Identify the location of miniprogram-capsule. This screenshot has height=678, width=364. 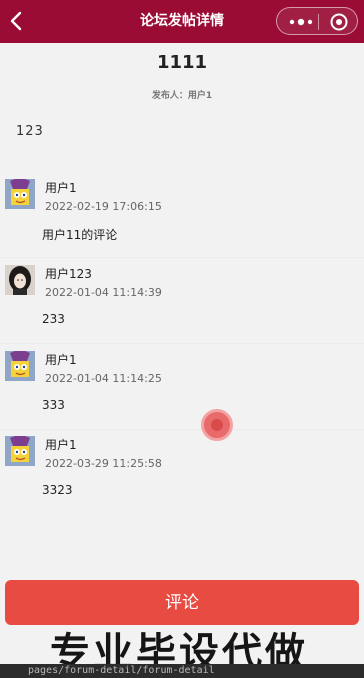
(317, 21).